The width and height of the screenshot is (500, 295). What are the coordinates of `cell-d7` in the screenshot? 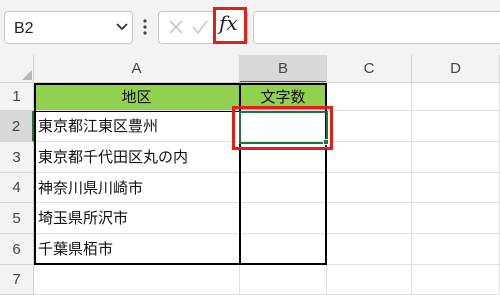 It's located at (456, 280).